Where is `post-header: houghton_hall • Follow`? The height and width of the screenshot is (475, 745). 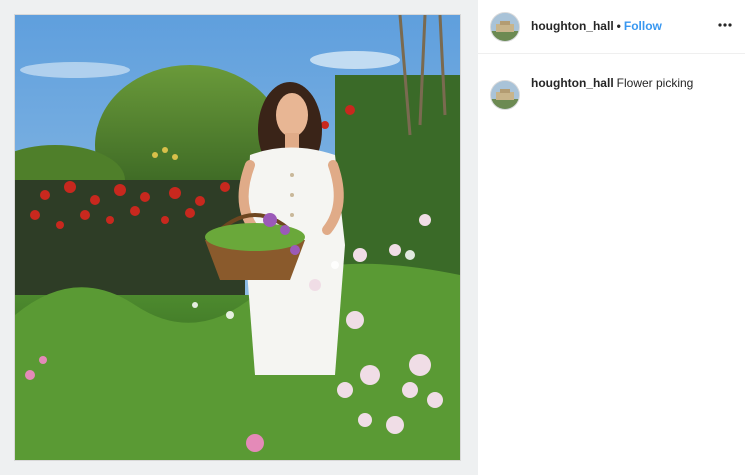 post-header: houghton_hall • Follow is located at coordinates (611, 27).